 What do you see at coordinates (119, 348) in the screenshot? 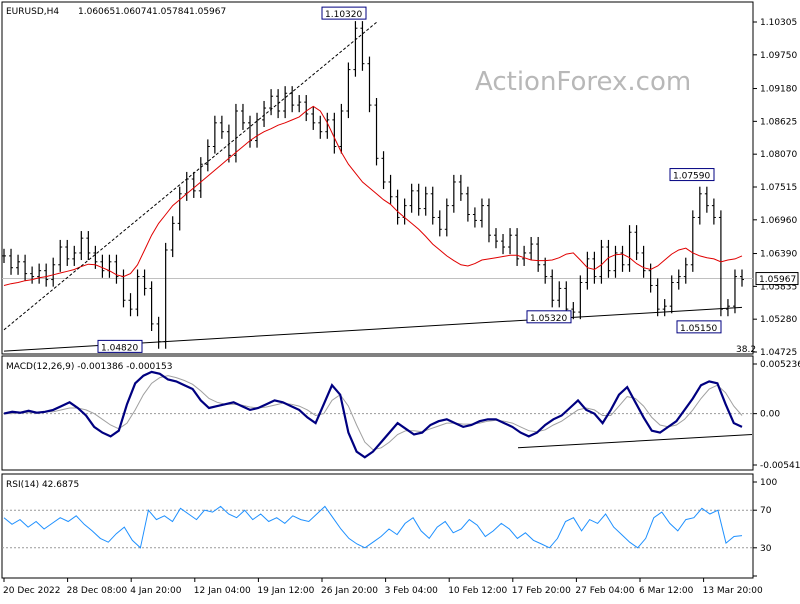
I see `price-callout-label: 1.04820` at bounding box center [119, 348].